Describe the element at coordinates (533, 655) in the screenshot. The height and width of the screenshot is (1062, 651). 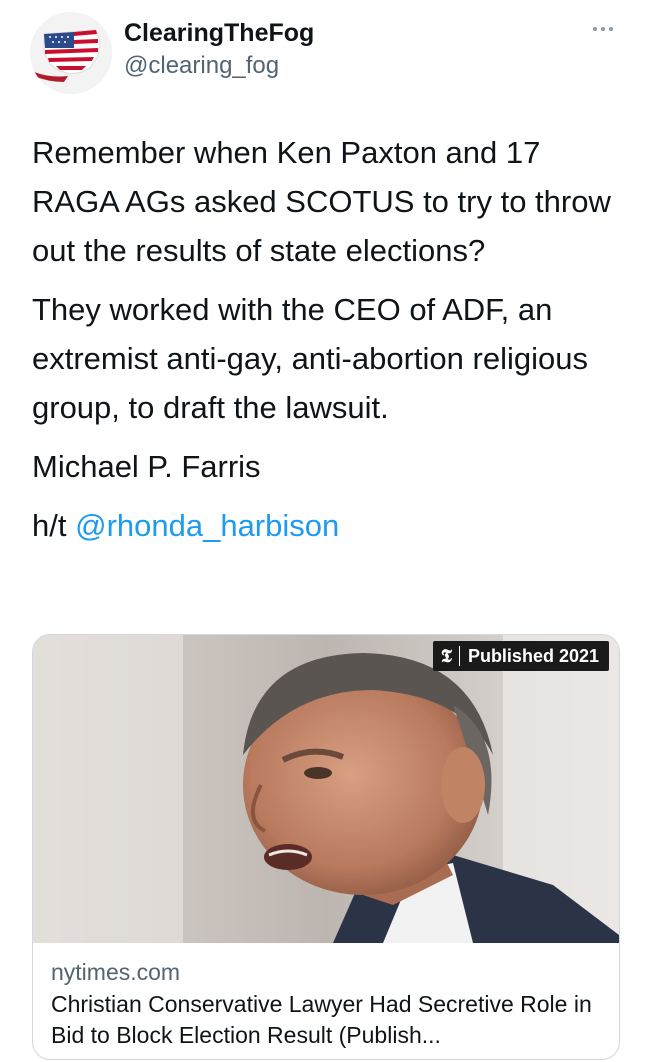
I see `published-label: Published 2021` at that location.